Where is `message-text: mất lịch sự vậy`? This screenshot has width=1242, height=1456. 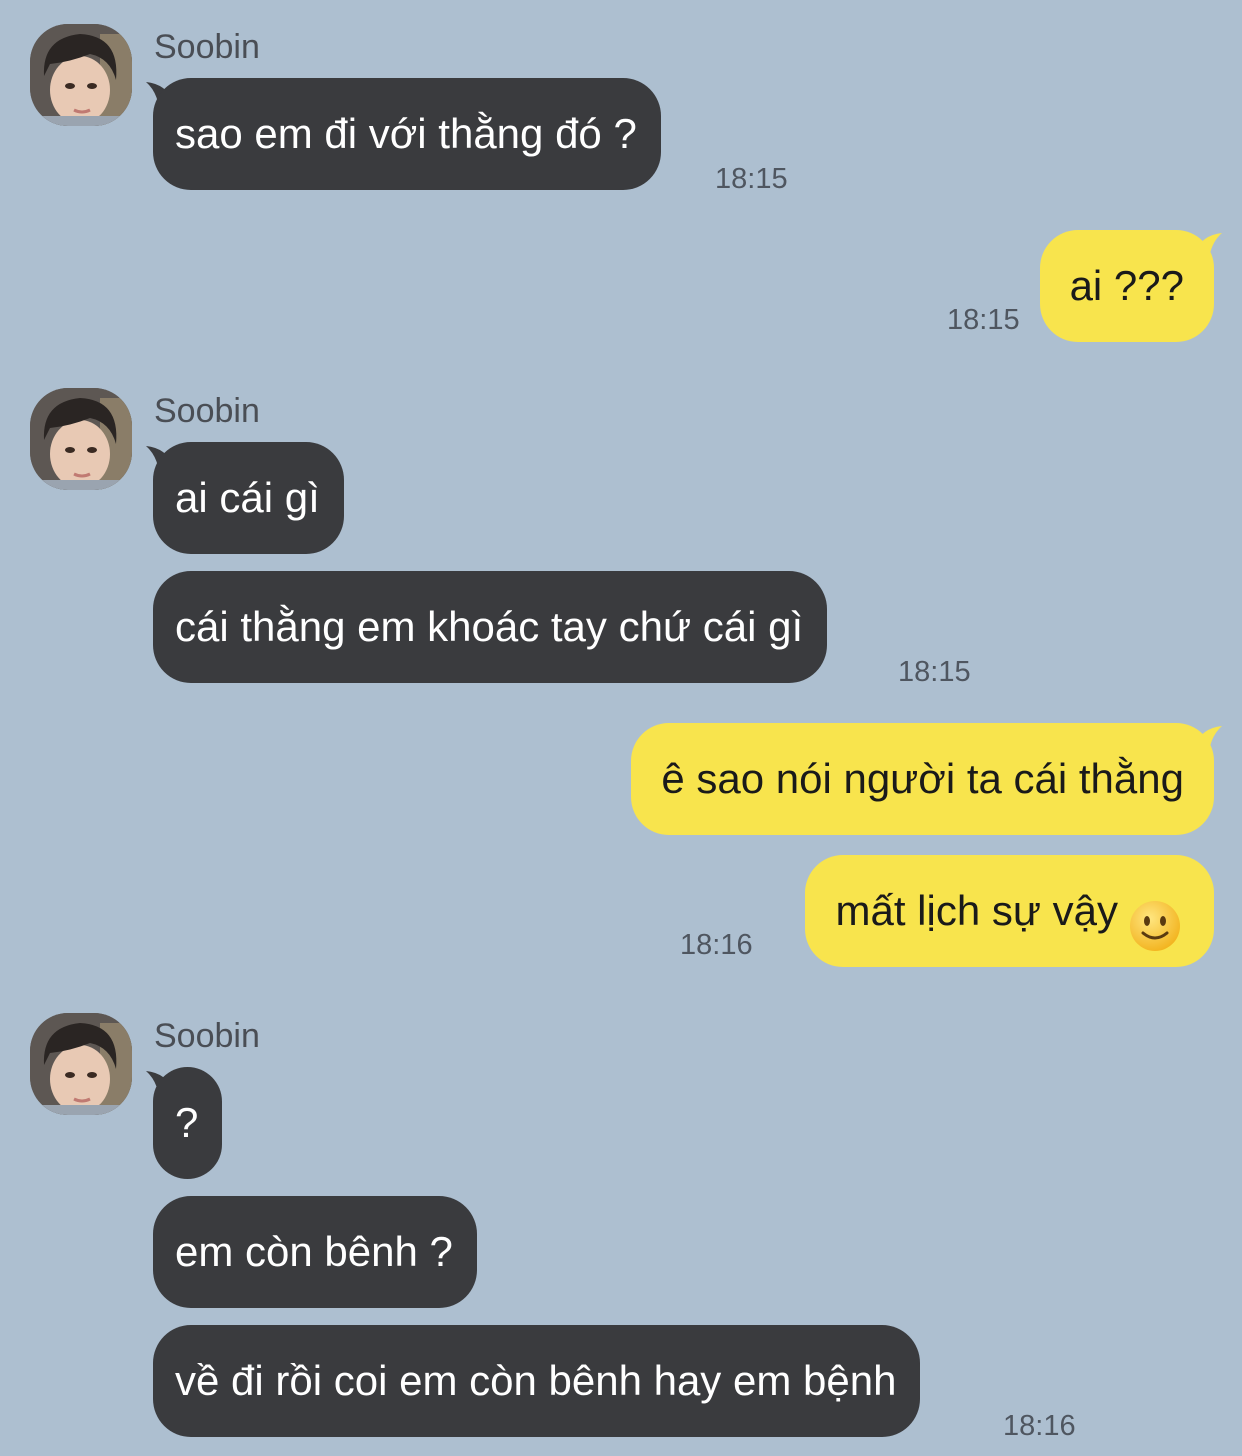
message-text: mất lịch sự vậy is located at coordinates (976, 910).